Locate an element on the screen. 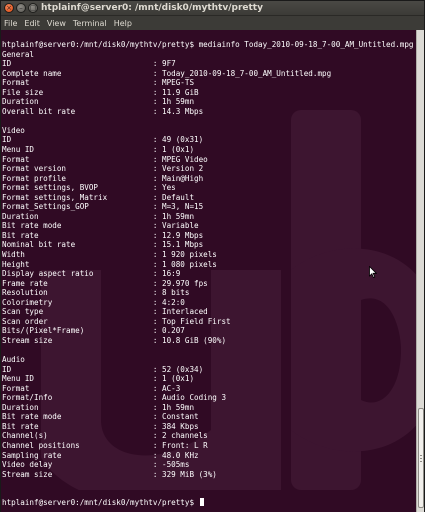 The height and width of the screenshot is (512, 425). terminal-line: Bit rate mode : Constant is located at coordinates (100, 417).